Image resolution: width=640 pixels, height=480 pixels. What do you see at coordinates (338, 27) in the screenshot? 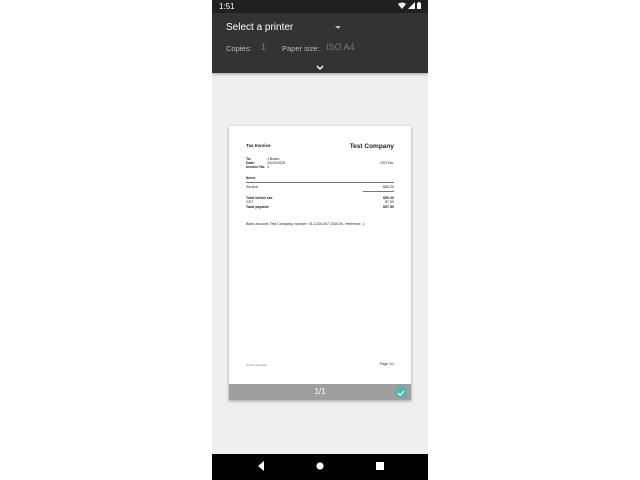
I see `printer-dropdown-arrow-icon` at bounding box center [338, 27].